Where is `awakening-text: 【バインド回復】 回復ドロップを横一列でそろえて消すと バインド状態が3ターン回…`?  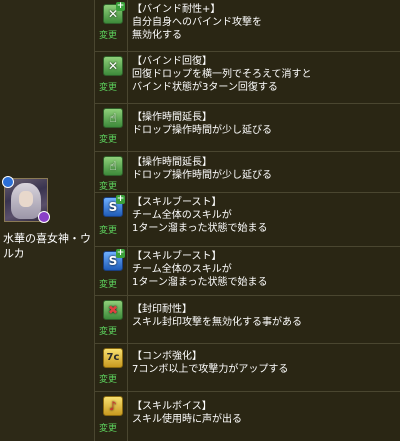 awakening-text: 【バインド回復】 回復ドロップを横一列でそろえて消すと バインド状態が3ターン回… is located at coordinates (264, 74).